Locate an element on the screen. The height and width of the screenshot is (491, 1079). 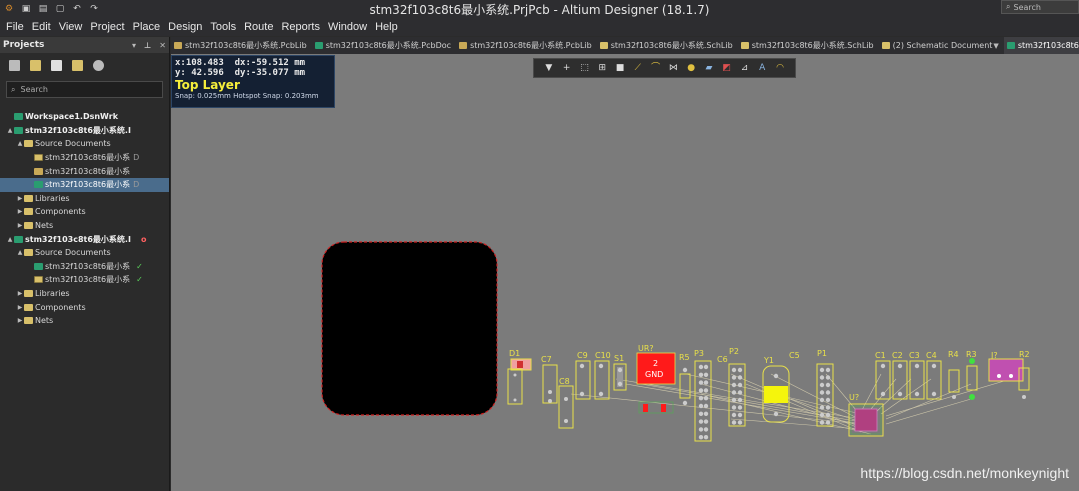
document-tab: (2) Schematic Document ▼ is located at coordinates (941, 45).